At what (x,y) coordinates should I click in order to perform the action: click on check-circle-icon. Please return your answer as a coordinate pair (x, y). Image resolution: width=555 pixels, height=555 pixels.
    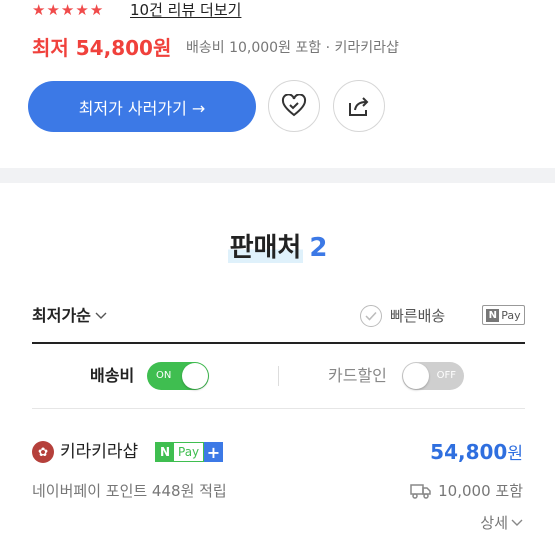
    Looking at the image, I should click on (371, 316).